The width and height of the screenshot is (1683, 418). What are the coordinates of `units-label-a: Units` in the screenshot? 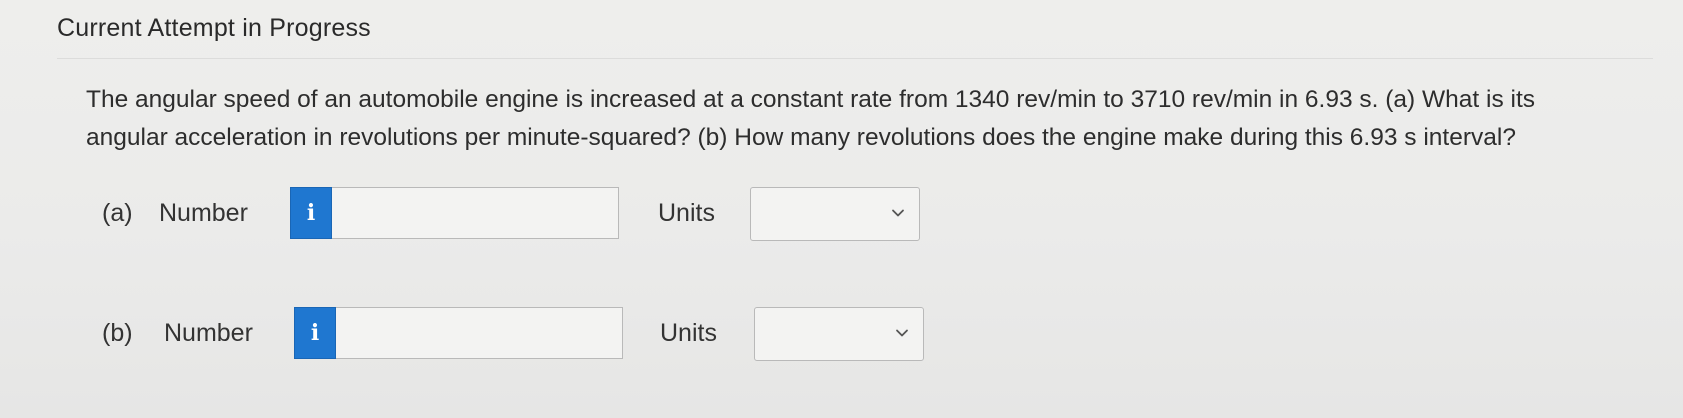 It's located at (686, 213).